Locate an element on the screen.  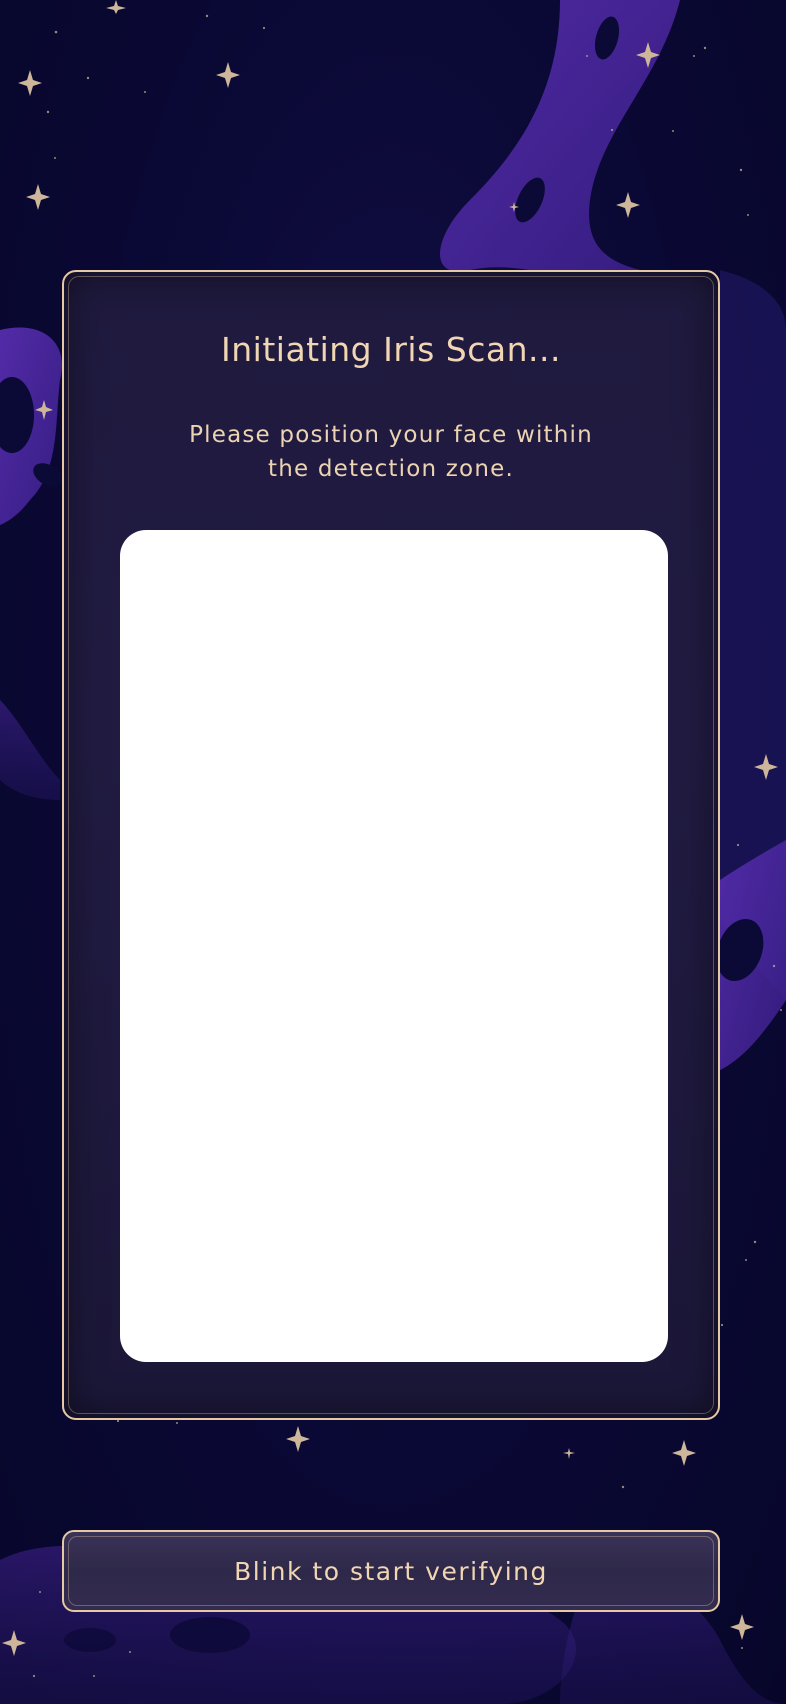
blink-verify-label: Blink to start verifying is located at coordinates (391, 1571).